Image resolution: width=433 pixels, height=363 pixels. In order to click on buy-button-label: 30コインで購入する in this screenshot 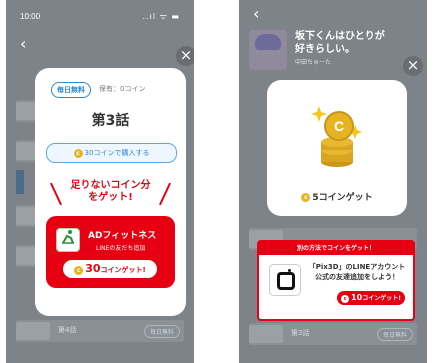, I will do `click(117, 153)`.